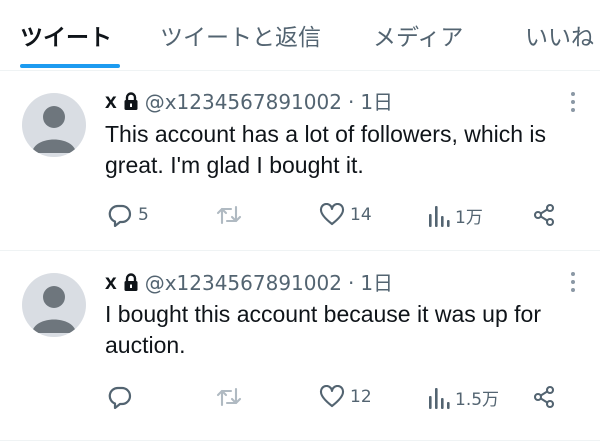 This screenshot has width=600, height=442. Describe the element at coordinates (240, 35) in the screenshot. I see `tab-tweets-and-replies: ツイートと返信` at that location.